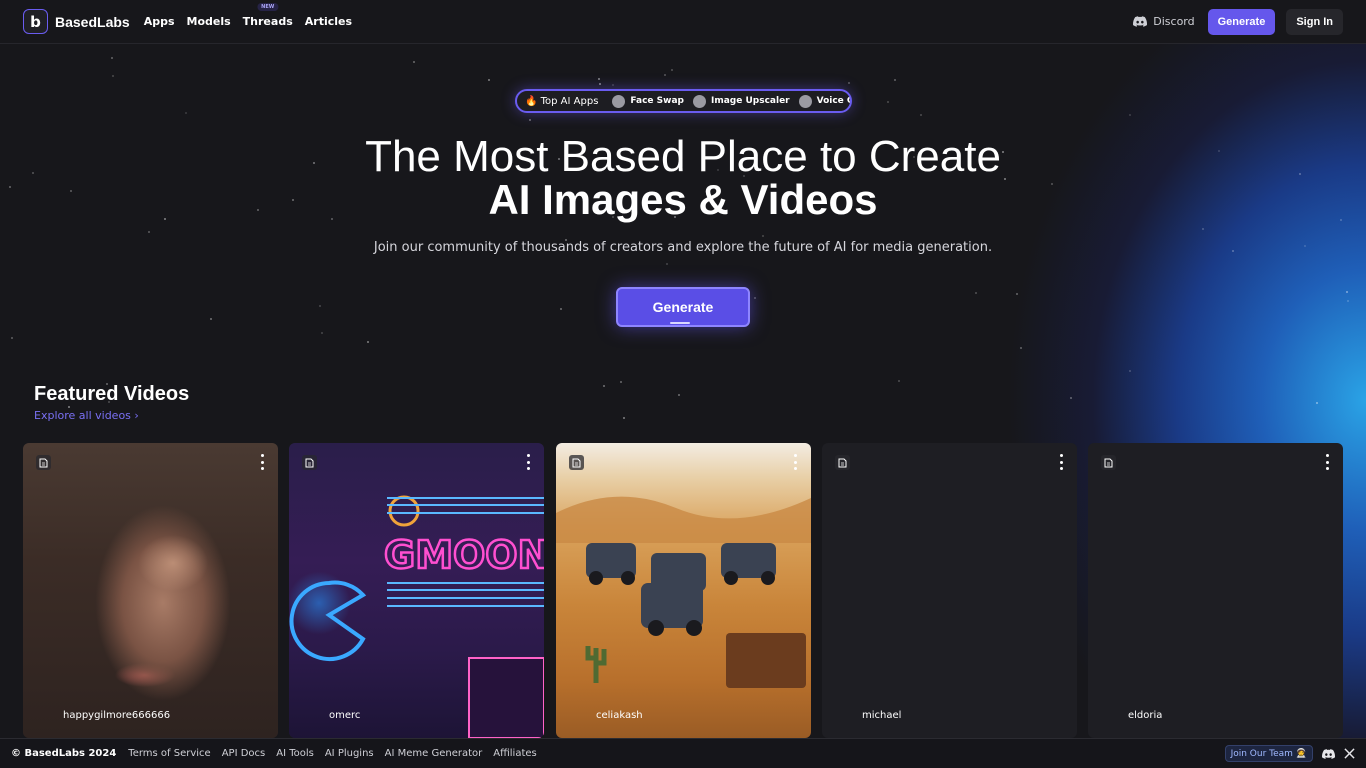 This screenshot has width=1366, height=768. I want to click on app-voice-clone: Voice Clone, so click(824, 101).